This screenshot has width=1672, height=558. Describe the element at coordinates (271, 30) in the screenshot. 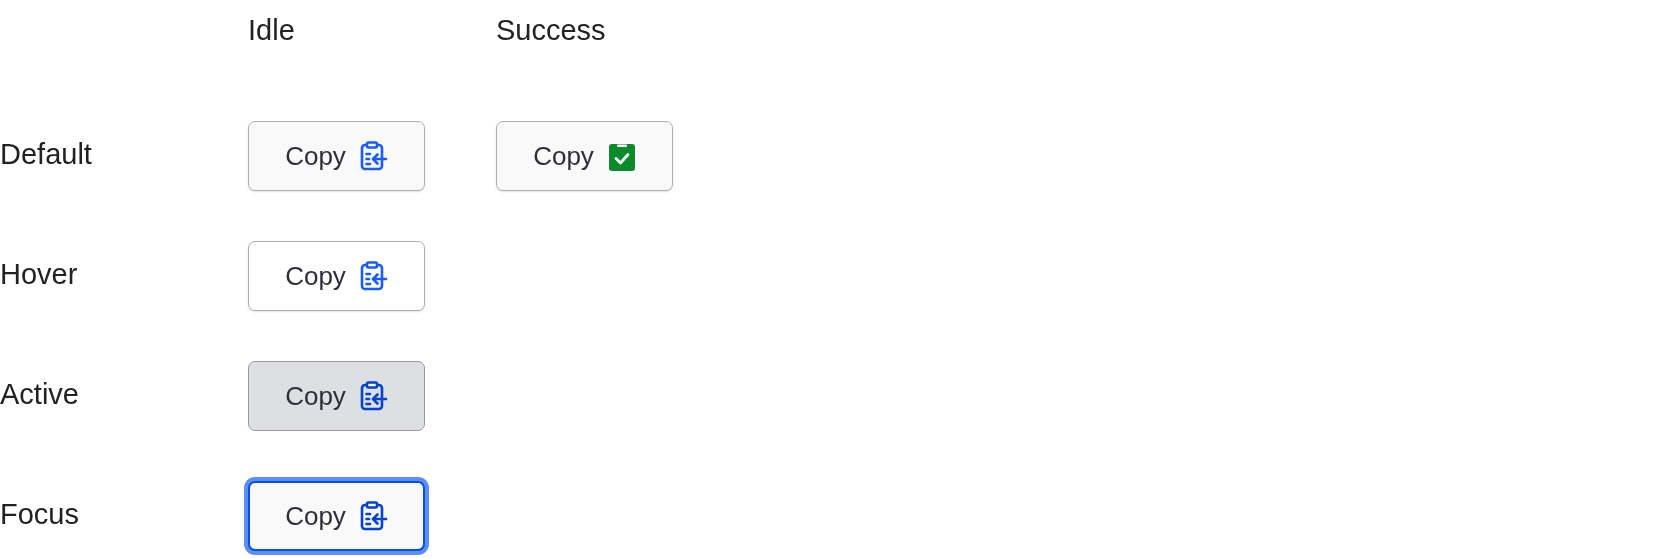

I see `column-header: Idle` at that location.